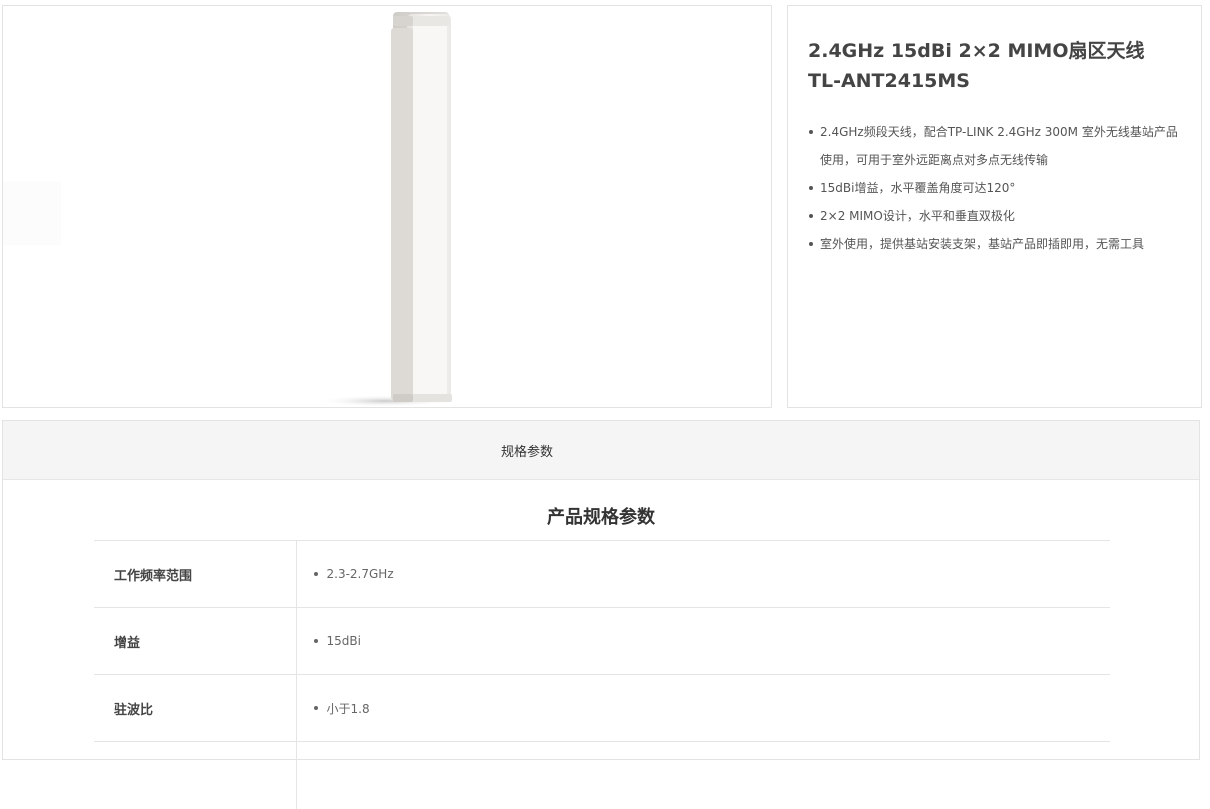  What do you see at coordinates (32, 213) in the screenshot?
I see `gallery-thumbnail-placeholder` at bounding box center [32, 213].